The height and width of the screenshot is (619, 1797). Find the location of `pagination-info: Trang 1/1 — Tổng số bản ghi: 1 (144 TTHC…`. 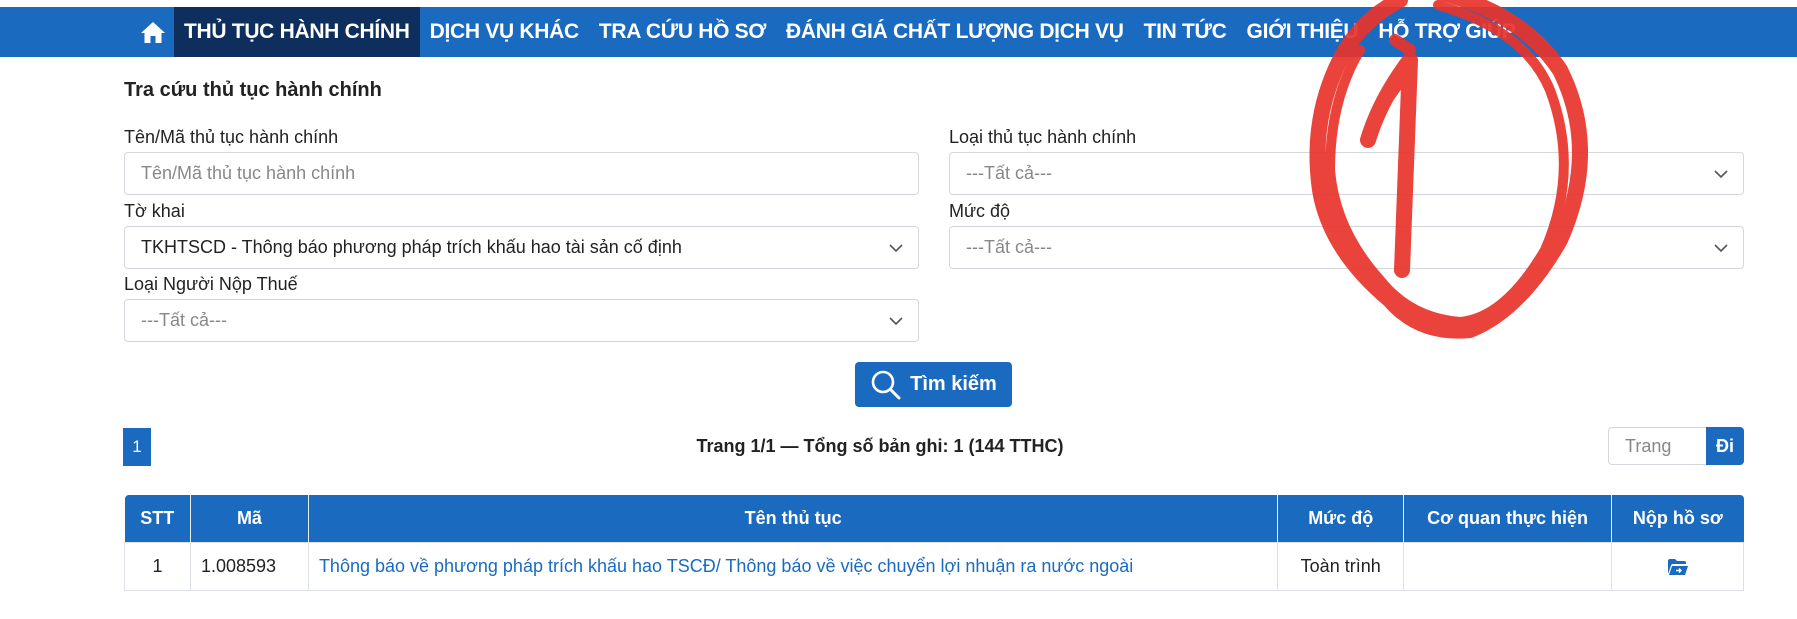

pagination-info: Trang 1/1 — Tổng số bản ghi: 1 (144 TTHC… is located at coordinates (880, 446).